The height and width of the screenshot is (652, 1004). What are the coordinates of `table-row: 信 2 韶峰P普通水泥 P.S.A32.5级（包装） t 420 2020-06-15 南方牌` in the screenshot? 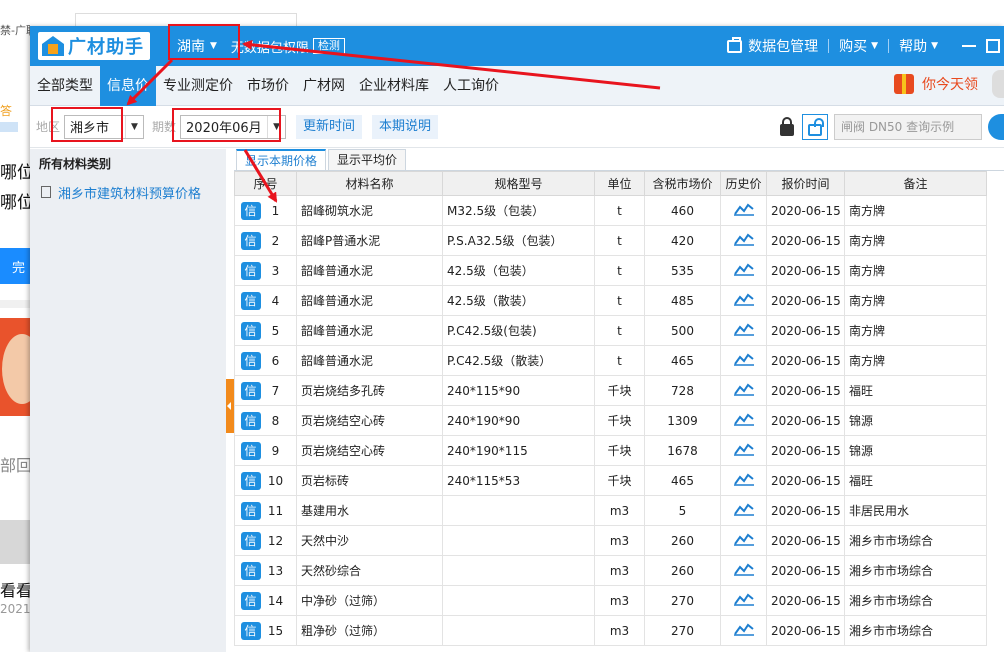 It's located at (610, 240).